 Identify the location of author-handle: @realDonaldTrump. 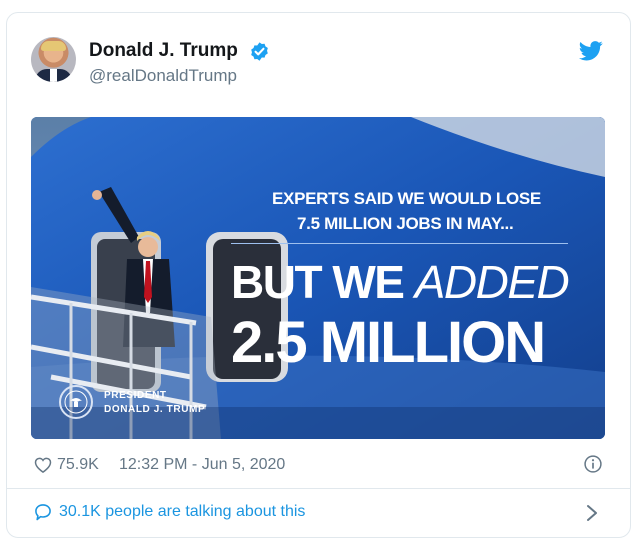
(163, 76).